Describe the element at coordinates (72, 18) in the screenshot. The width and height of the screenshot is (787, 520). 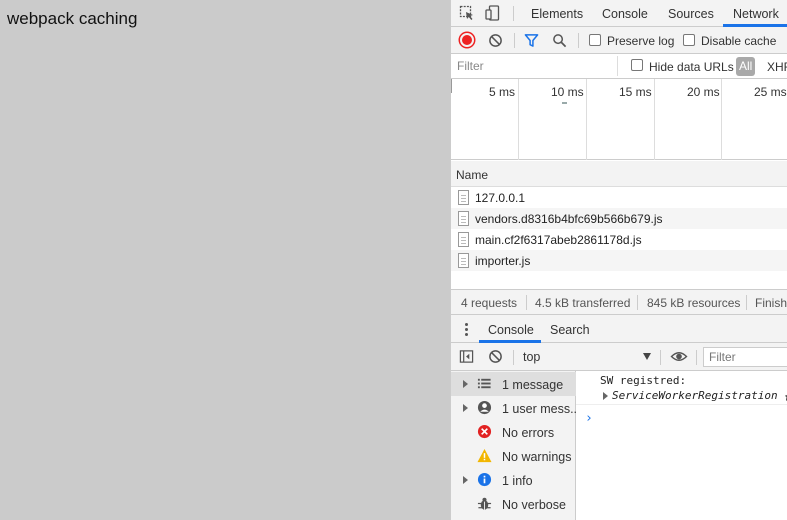
I see `page-title: webpack caching` at that location.